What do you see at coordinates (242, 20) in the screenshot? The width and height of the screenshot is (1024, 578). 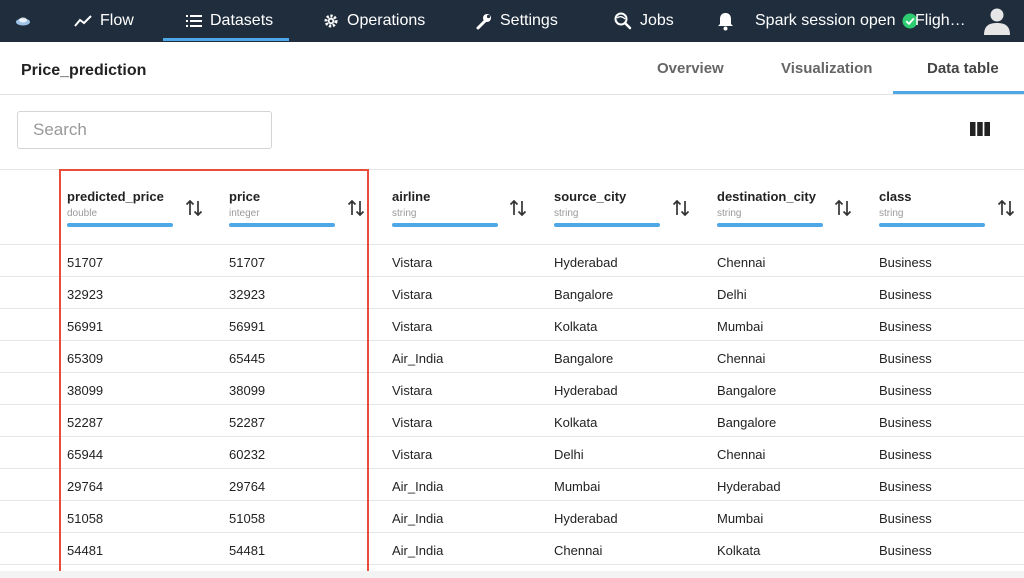 I see `nav-datasets-label: Datasets` at bounding box center [242, 20].